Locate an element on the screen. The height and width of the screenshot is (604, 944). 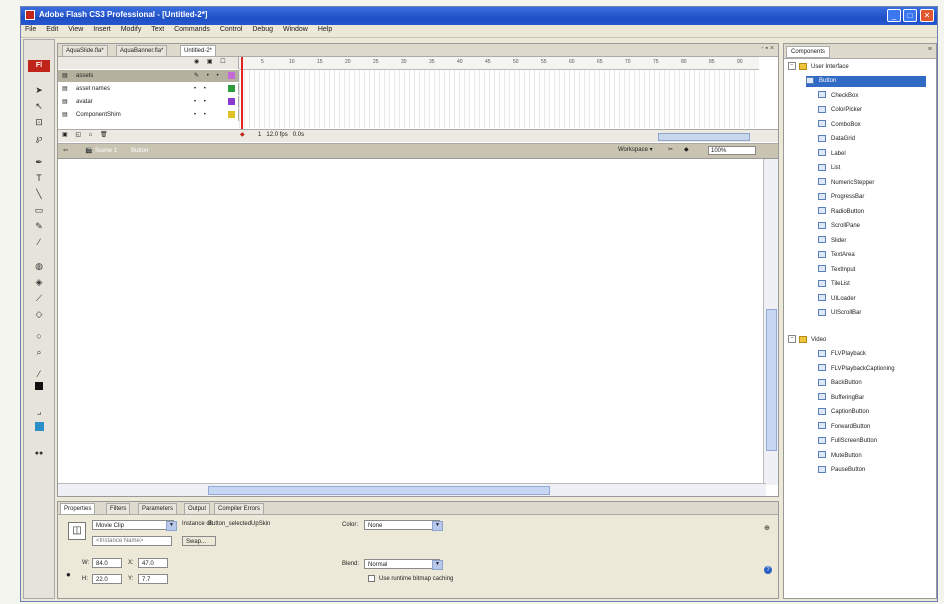
component-item: FullScreenButton is located at coordinates (847, 441).